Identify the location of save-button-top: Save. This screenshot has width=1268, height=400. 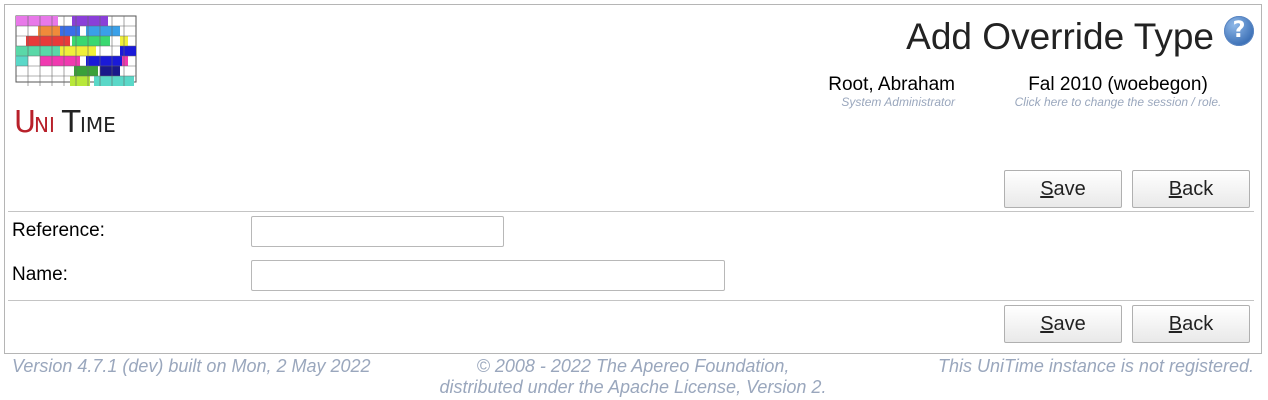
(1063, 189).